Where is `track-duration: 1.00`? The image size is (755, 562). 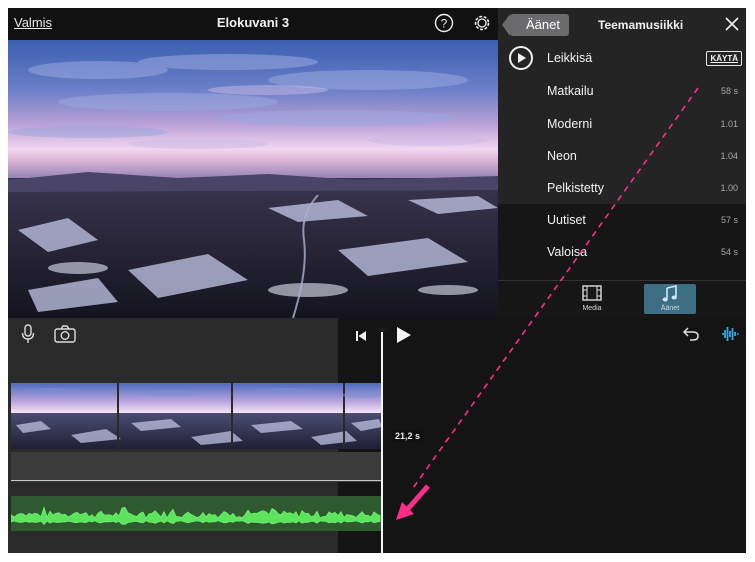 track-duration: 1.00 is located at coordinates (729, 188).